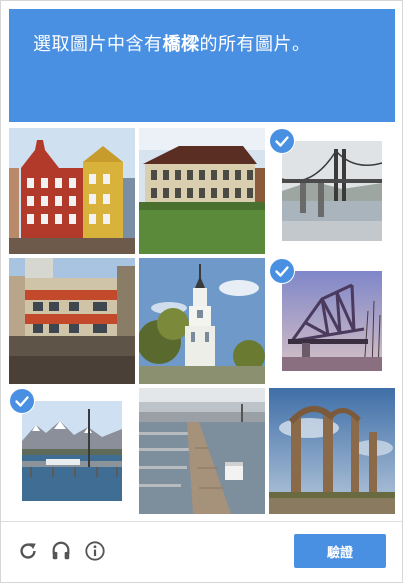 Image resolution: width=403 pixels, height=583 pixels. Describe the element at coordinates (95, 551) in the screenshot. I see `info-icon` at that location.